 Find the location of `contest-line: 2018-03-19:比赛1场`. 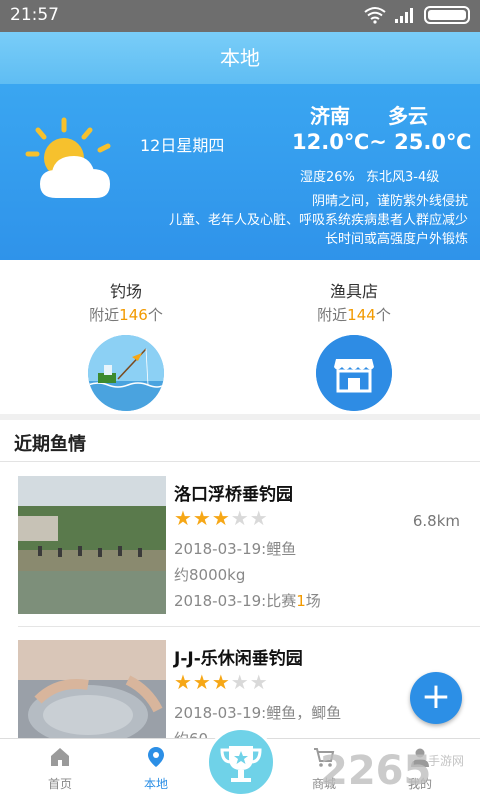

contest-line: 2018-03-19:比赛1场 is located at coordinates (247, 601).